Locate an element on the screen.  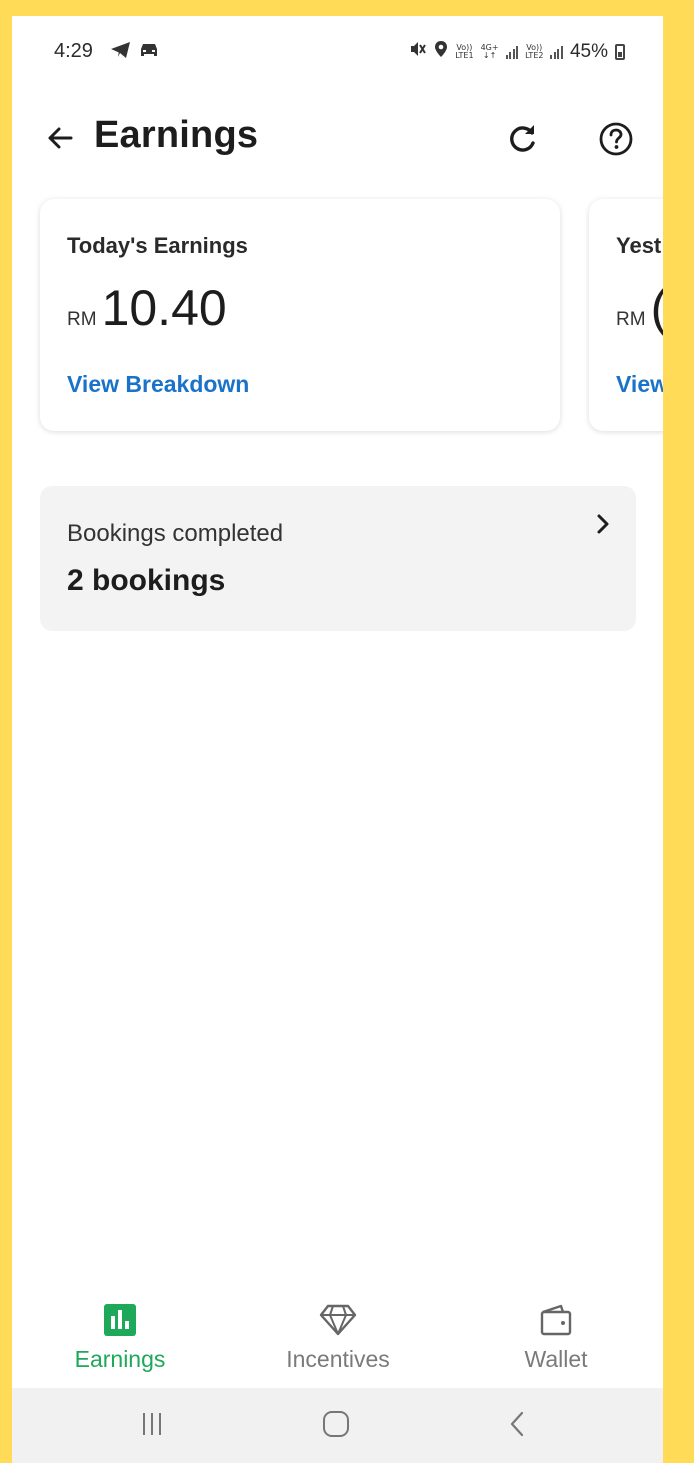
refresh-icon is located at coordinates (522, 141).